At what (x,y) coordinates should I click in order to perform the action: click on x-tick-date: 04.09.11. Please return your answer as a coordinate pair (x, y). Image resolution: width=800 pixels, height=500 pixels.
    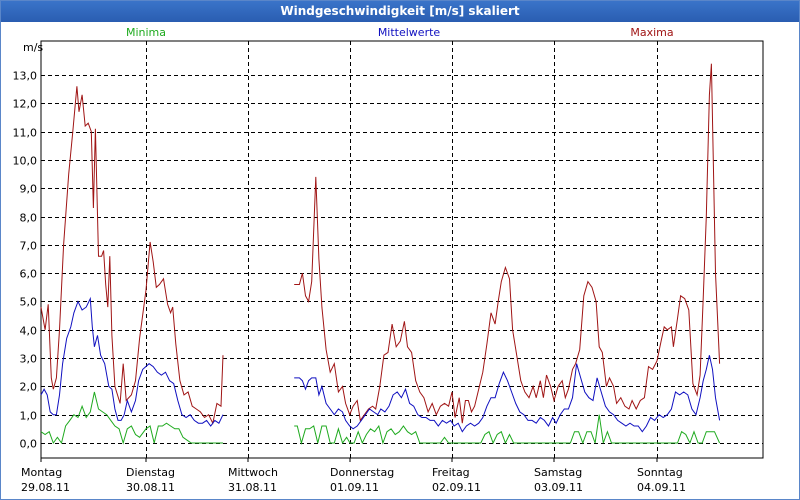
    Looking at the image, I should click on (661, 487).